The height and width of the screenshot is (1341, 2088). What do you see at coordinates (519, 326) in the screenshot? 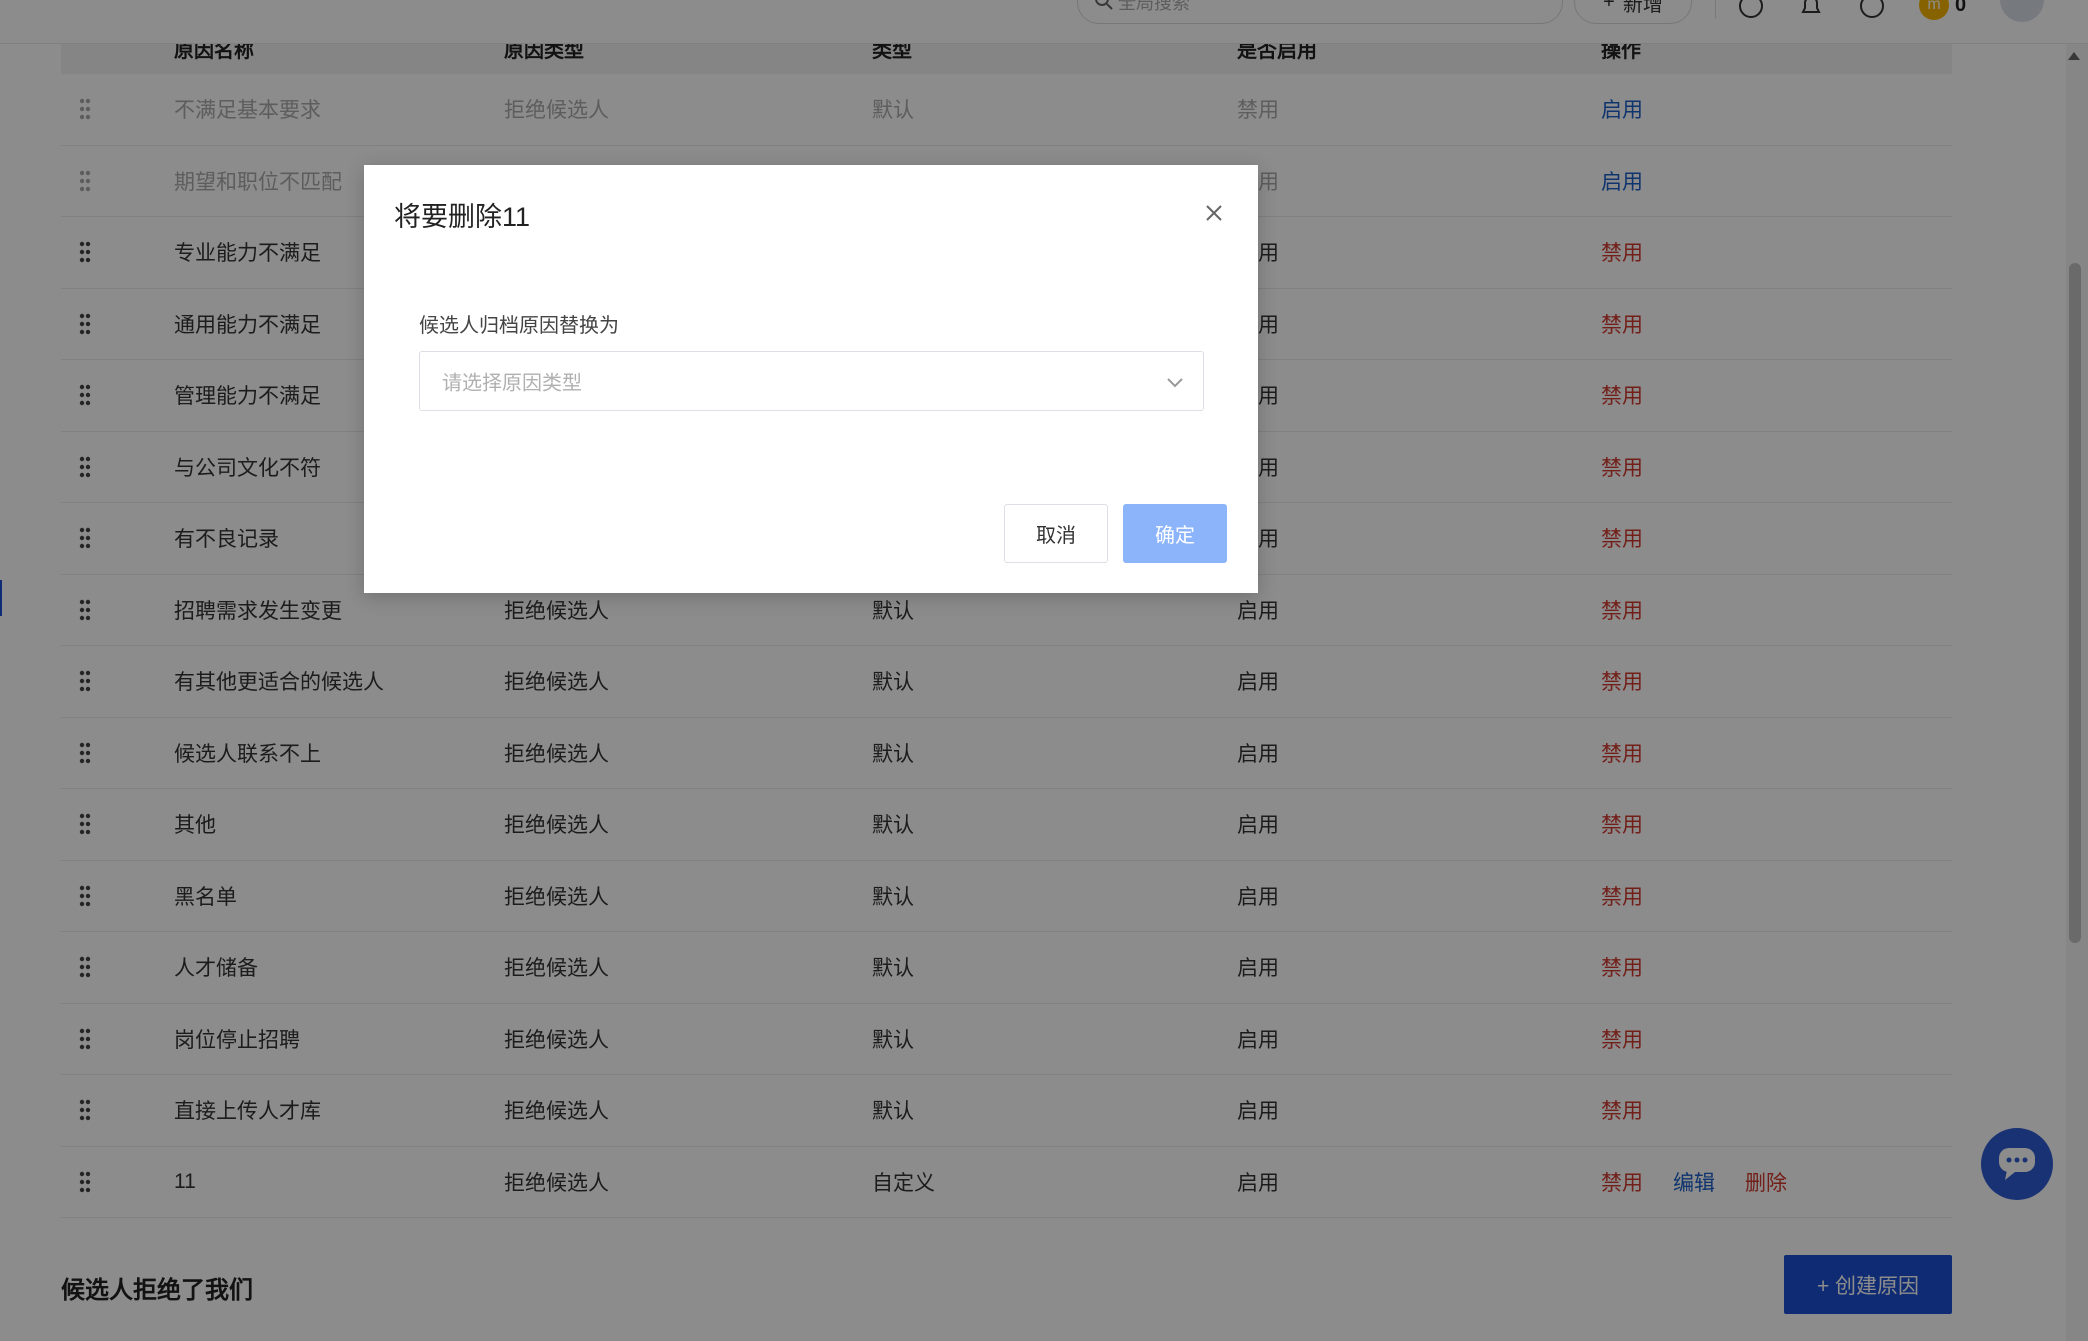
I see `field-label: 候选人归档原因替换为` at bounding box center [519, 326].